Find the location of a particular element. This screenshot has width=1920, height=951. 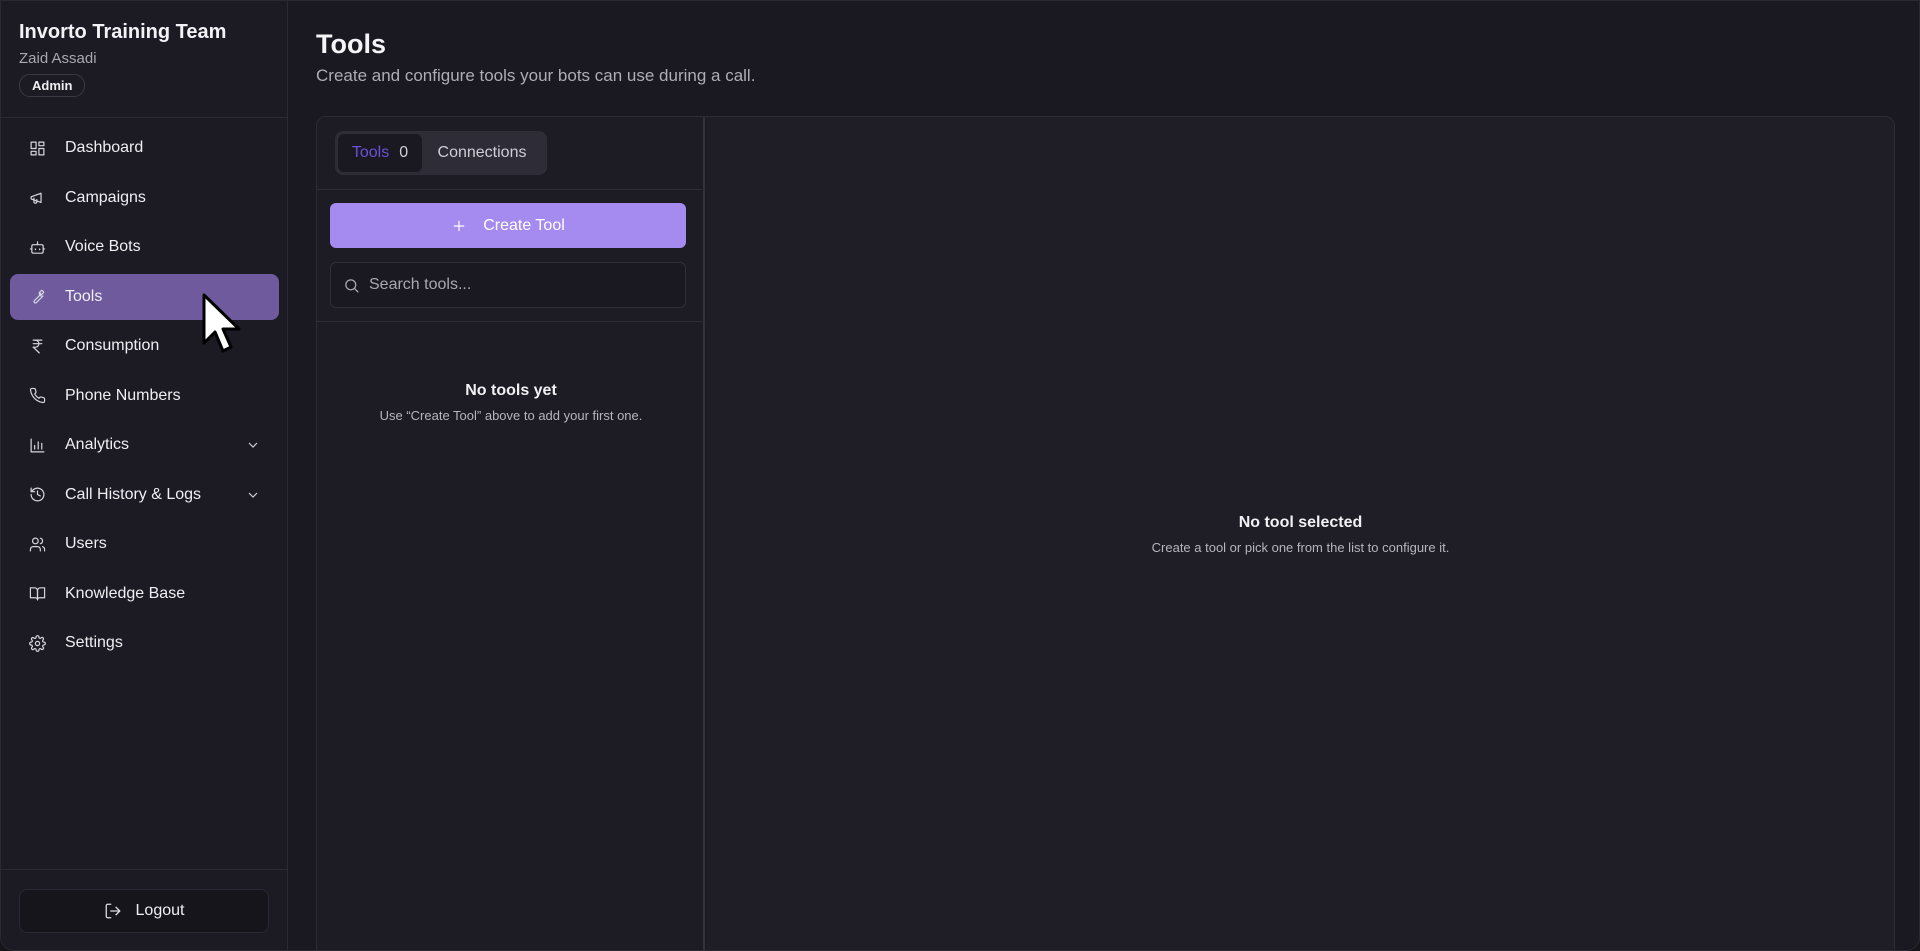

sidebar-item-voice-bots: Voice Bots is located at coordinates (144, 247).